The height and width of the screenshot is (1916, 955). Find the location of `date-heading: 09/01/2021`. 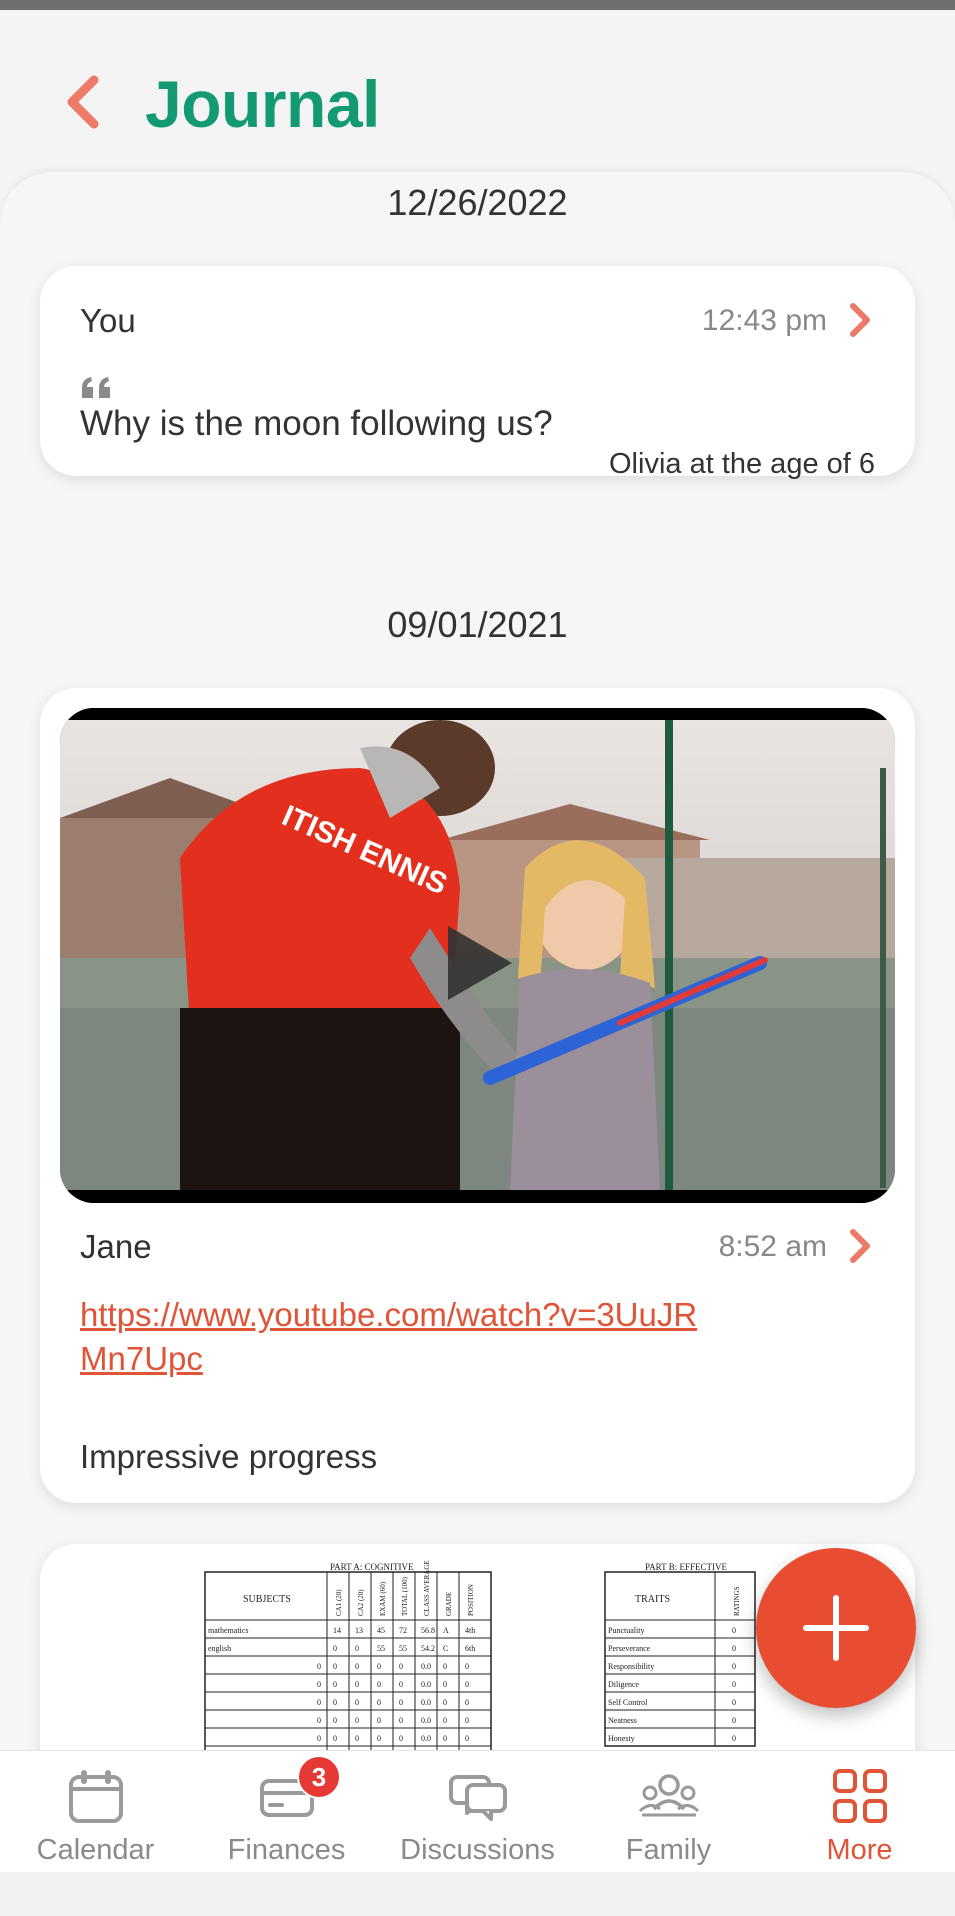

date-heading: 09/01/2021 is located at coordinates (477, 624).